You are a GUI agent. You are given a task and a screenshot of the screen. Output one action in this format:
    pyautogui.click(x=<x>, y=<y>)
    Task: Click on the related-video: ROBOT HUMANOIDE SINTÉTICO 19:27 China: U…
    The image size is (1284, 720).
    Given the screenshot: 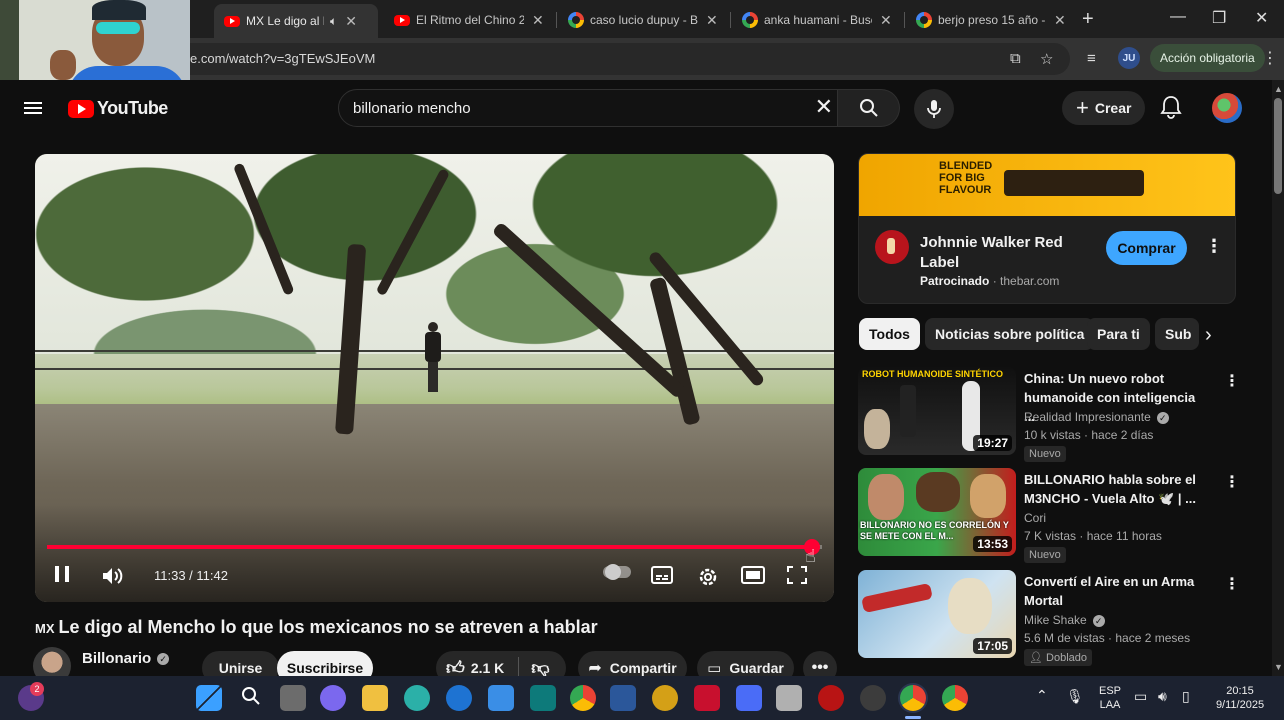 What is the action you would take?
    pyautogui.click(x=1049, y=414)
    